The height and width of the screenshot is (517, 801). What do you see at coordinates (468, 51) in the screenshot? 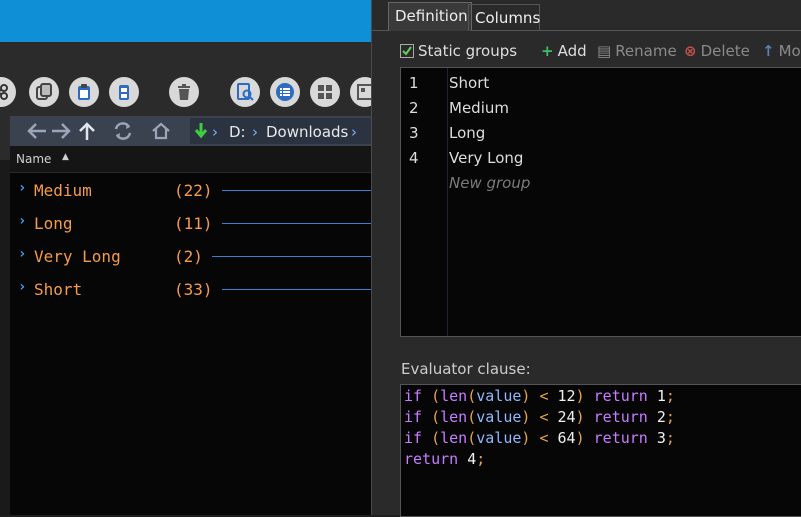
I see `static-groups-label: Static groups` at bounding box center [468, 51].